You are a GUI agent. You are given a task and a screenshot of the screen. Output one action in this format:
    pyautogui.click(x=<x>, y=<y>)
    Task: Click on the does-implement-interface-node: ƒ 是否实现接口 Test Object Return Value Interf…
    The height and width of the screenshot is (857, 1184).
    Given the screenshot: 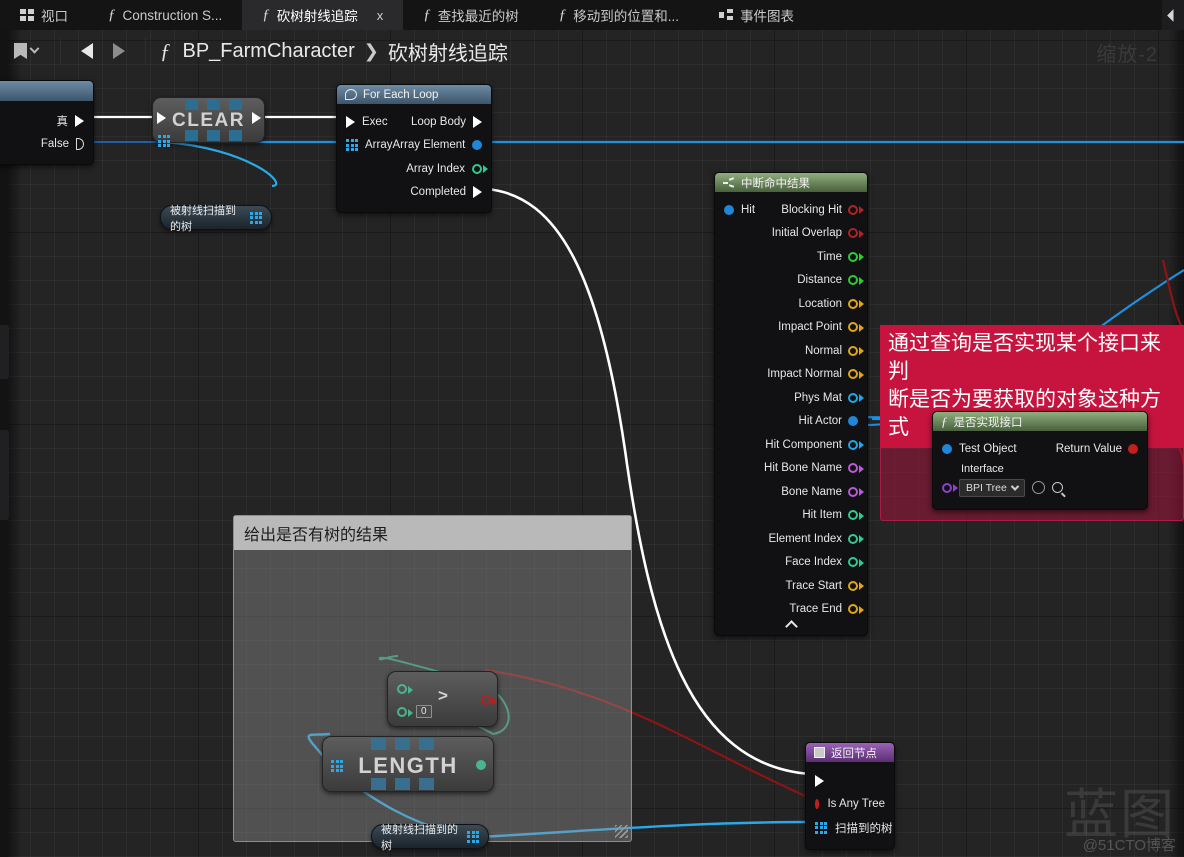 What is the action you would take?
    pyautogui.click(x=1040, y=460)
    